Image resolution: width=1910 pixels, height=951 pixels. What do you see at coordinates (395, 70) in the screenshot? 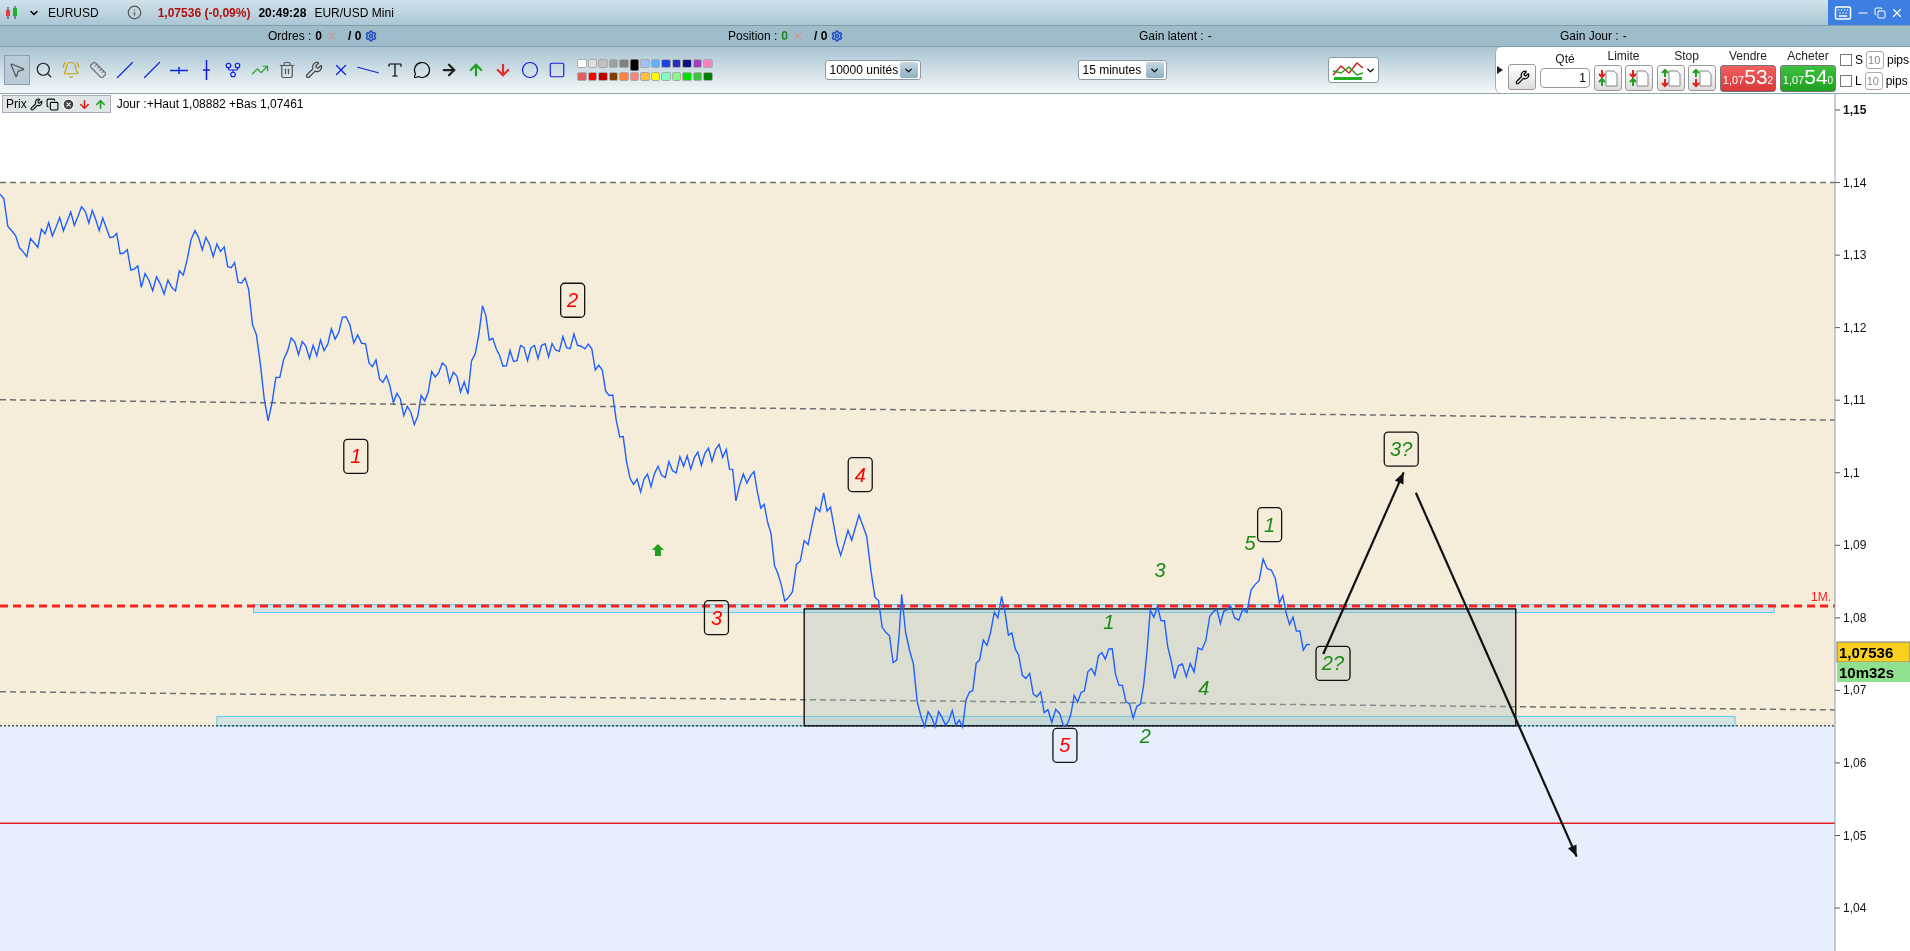
I see `text-icon` at bounding box center [395, 70].